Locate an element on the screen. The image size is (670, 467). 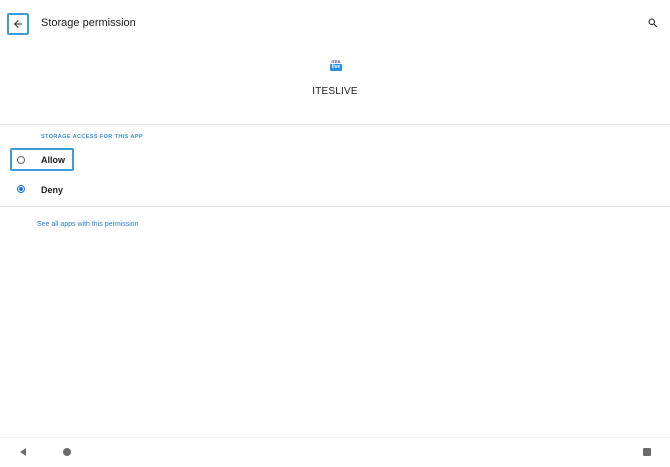
search-icon is located at coordinates (653, 23).